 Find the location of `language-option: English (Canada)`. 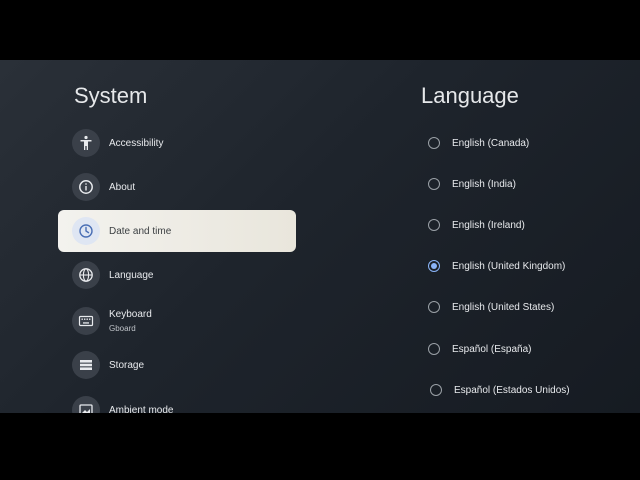

language-option: English (Canada) is located at coordinates (478, 143).